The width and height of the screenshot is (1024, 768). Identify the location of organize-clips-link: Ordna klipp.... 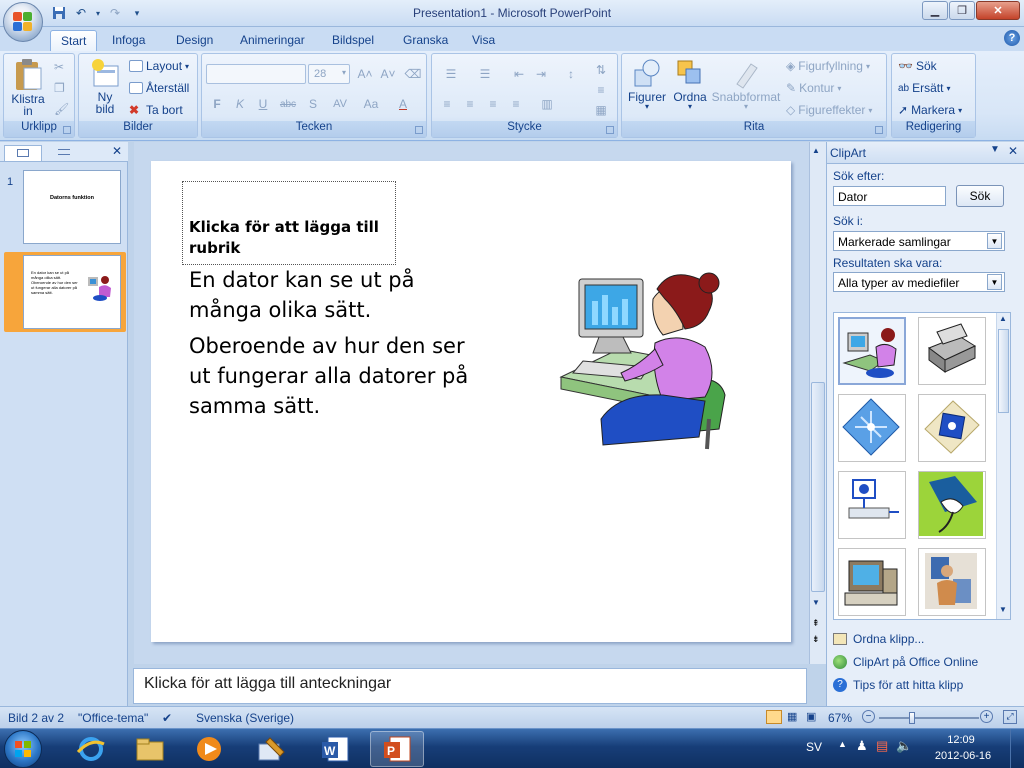
(878, 639).